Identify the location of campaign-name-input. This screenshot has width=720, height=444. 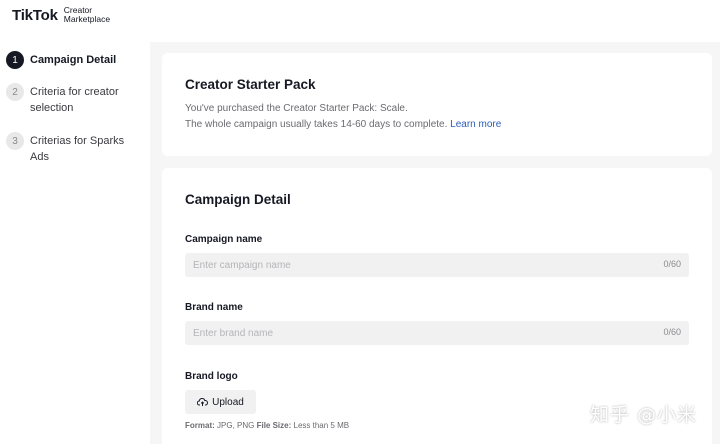
(415, 265).